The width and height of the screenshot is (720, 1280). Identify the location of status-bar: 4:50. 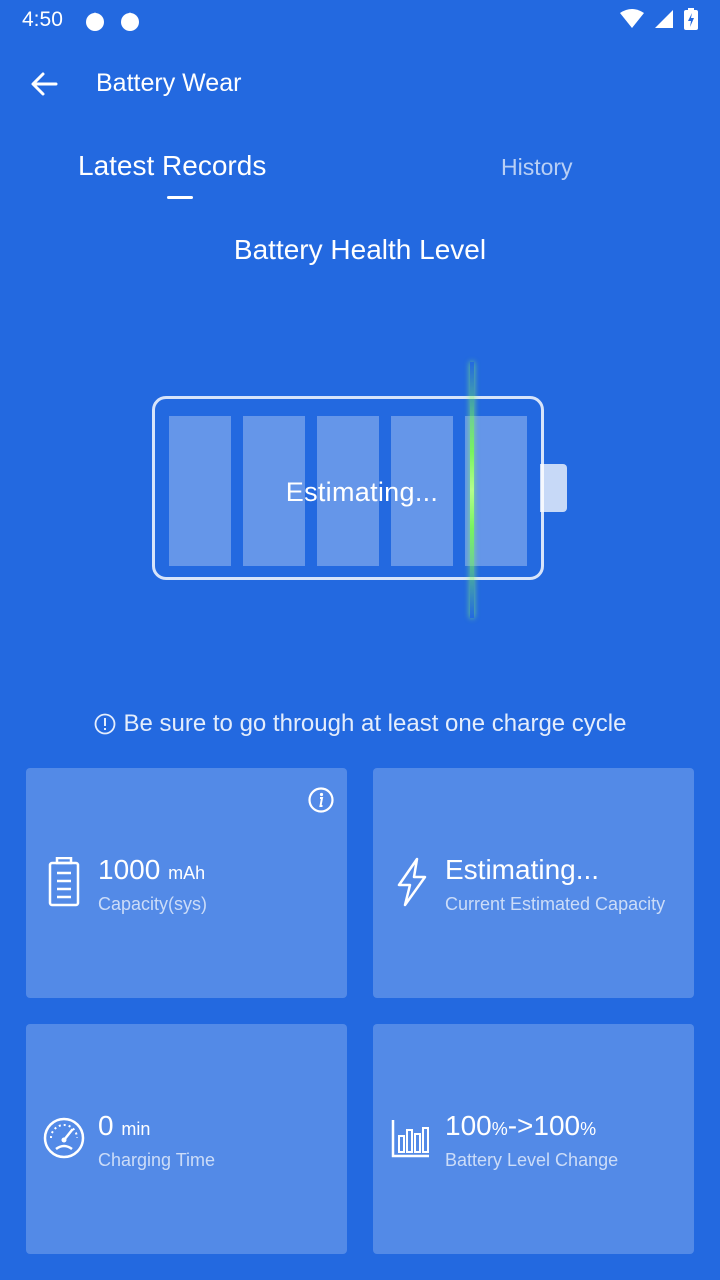
(360, 20).